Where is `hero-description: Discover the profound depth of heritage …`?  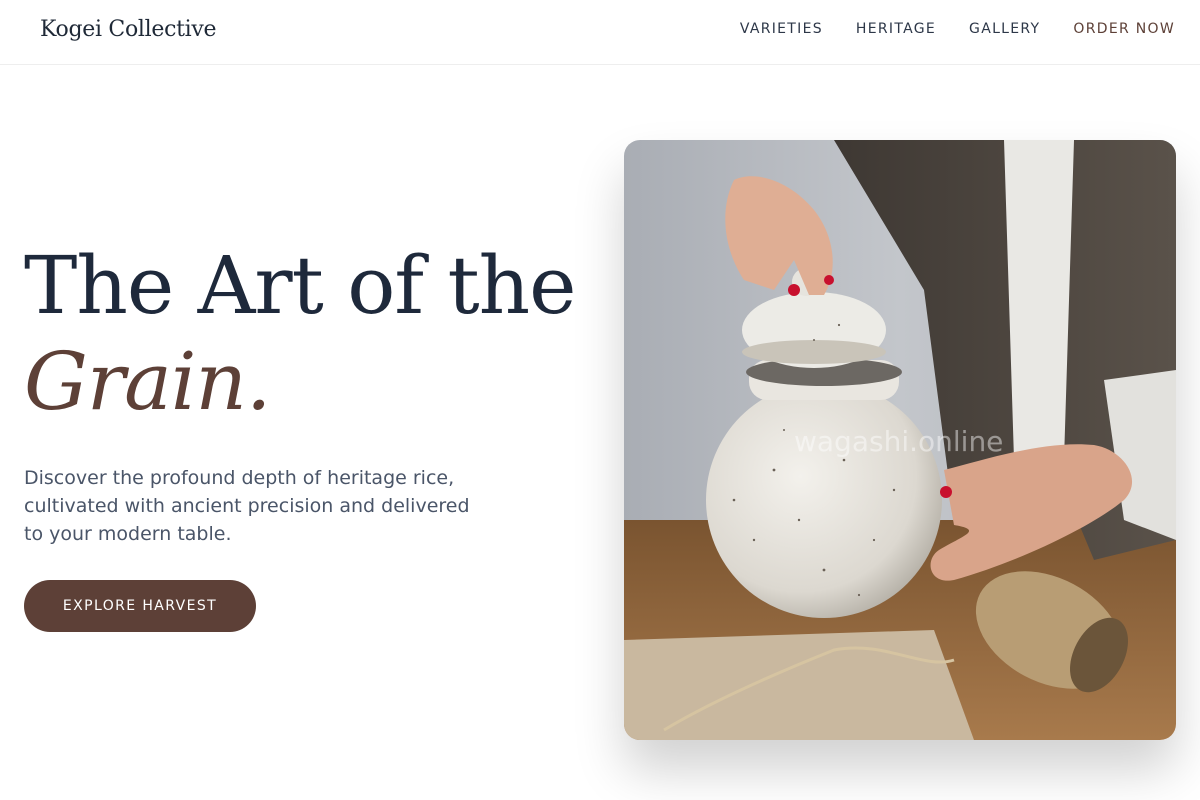 hero-description: Discover the profound depth of heritage … is located at coordinates (247, 506).